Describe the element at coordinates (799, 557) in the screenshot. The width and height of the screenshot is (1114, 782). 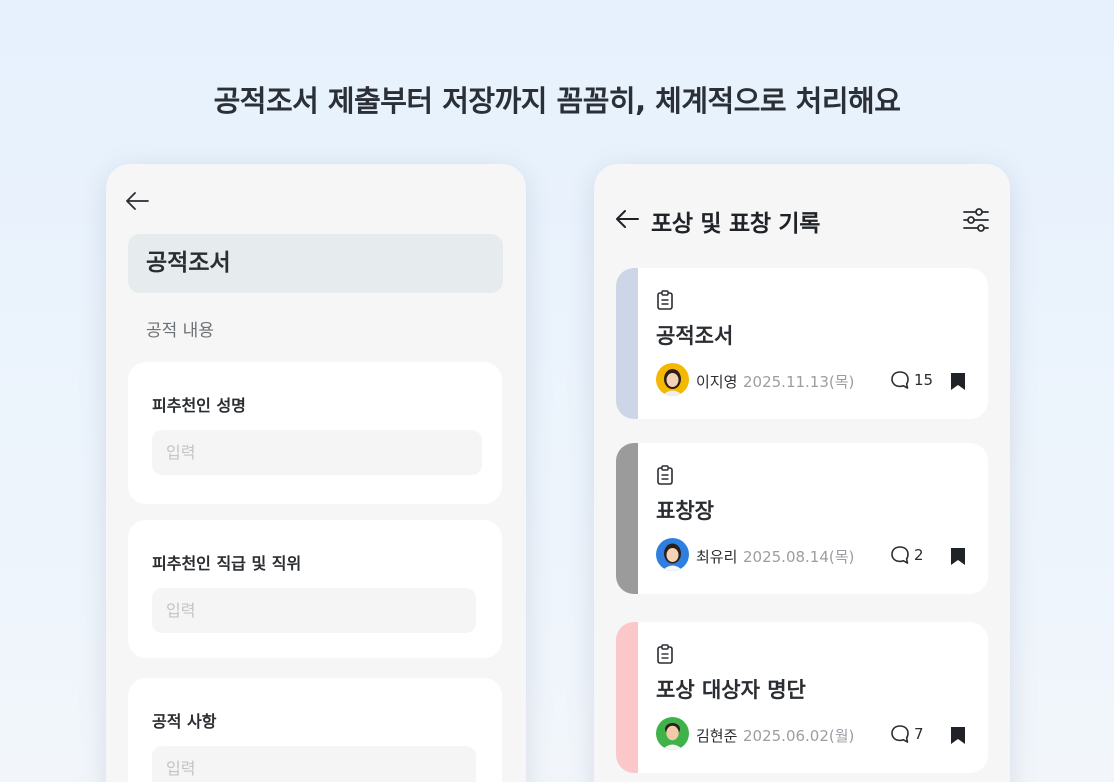
I see `record-date: 2025.08.14(목)` at that location.